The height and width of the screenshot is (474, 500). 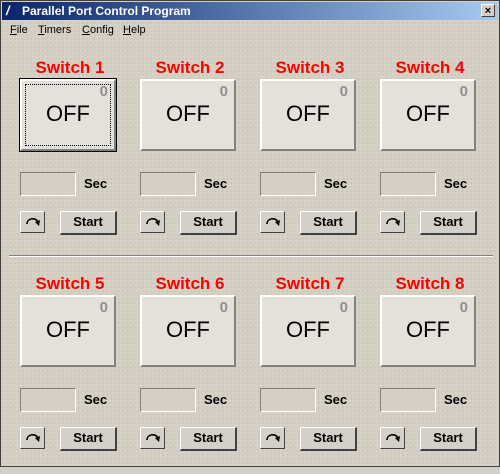 I want to click on switch-5-state: OFF, so click(x=68, y=329).